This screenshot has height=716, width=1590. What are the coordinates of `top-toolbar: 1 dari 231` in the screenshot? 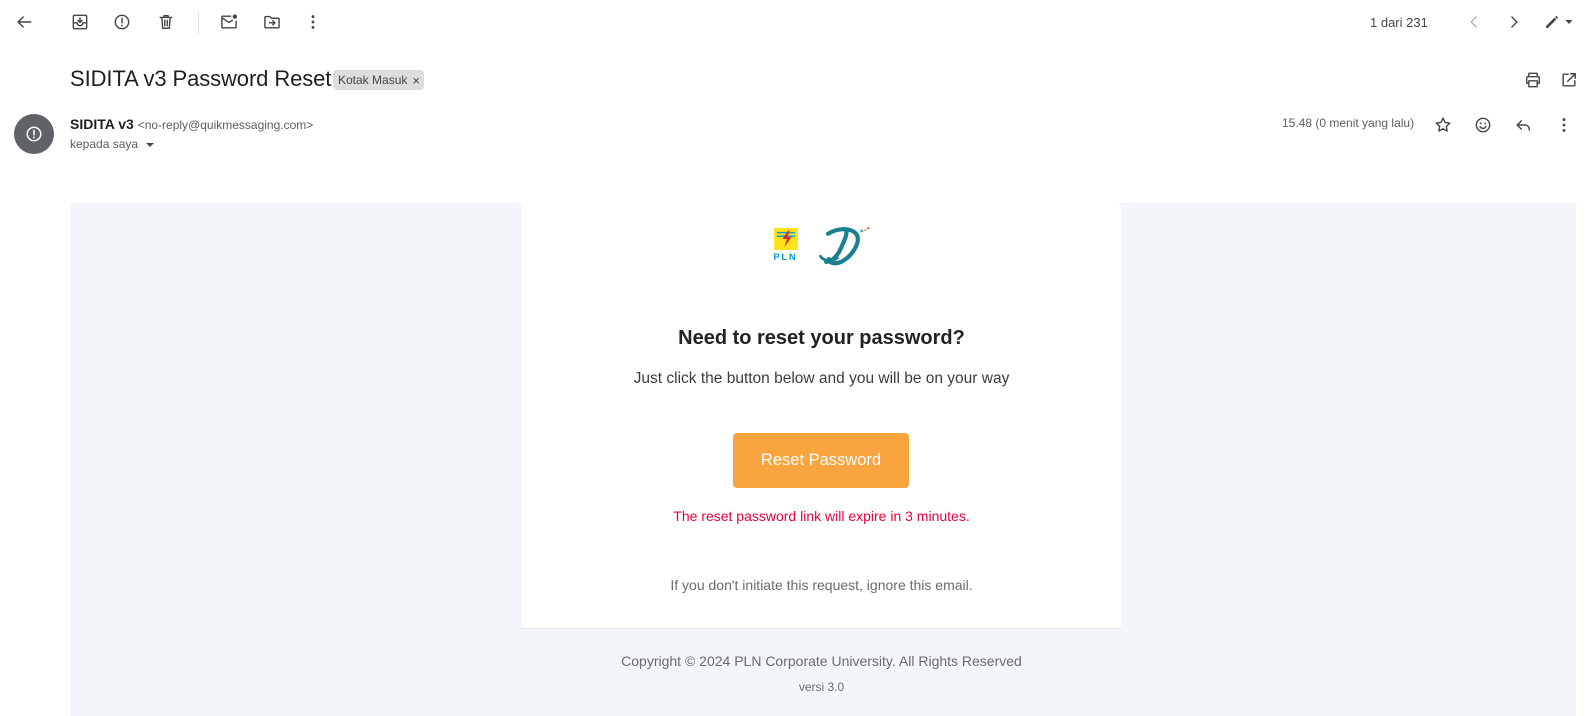 It's located at (795, 22).